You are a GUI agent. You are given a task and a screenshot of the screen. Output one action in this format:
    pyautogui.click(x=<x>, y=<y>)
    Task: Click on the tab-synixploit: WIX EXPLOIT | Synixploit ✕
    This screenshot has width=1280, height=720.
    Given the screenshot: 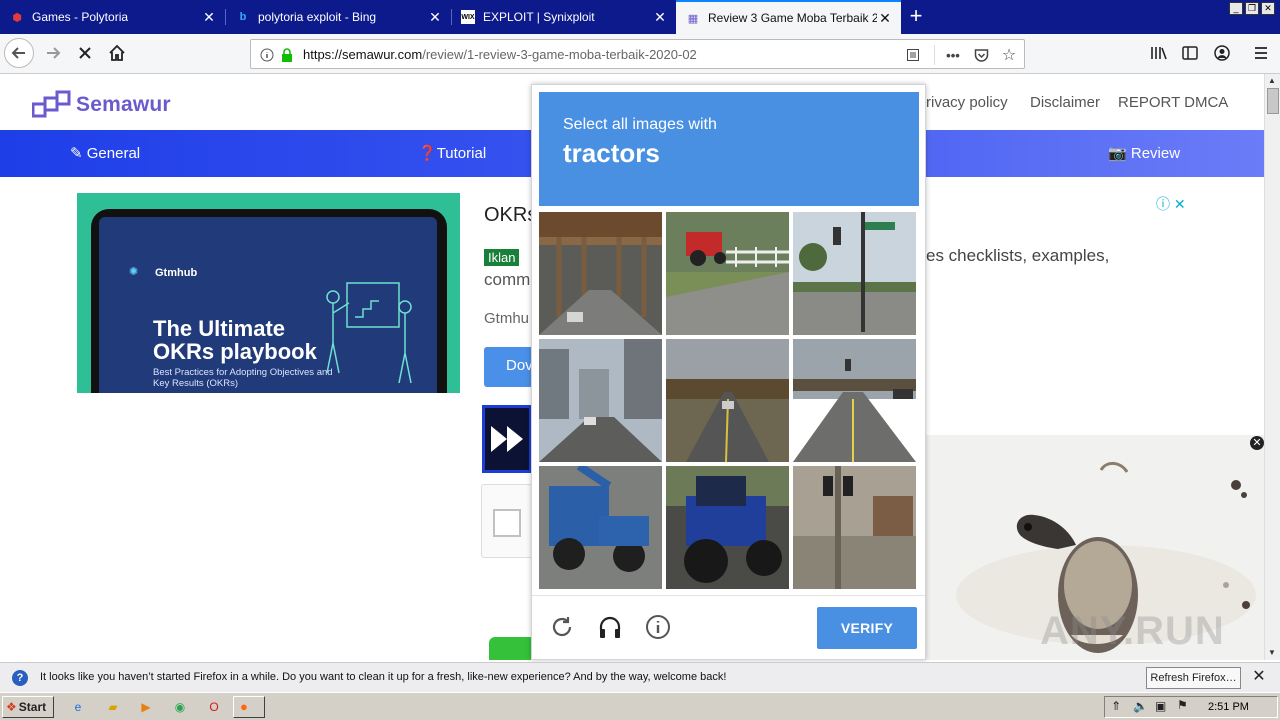 What is the action you would take?
    pyautogui.click(x=563, y=17)
    